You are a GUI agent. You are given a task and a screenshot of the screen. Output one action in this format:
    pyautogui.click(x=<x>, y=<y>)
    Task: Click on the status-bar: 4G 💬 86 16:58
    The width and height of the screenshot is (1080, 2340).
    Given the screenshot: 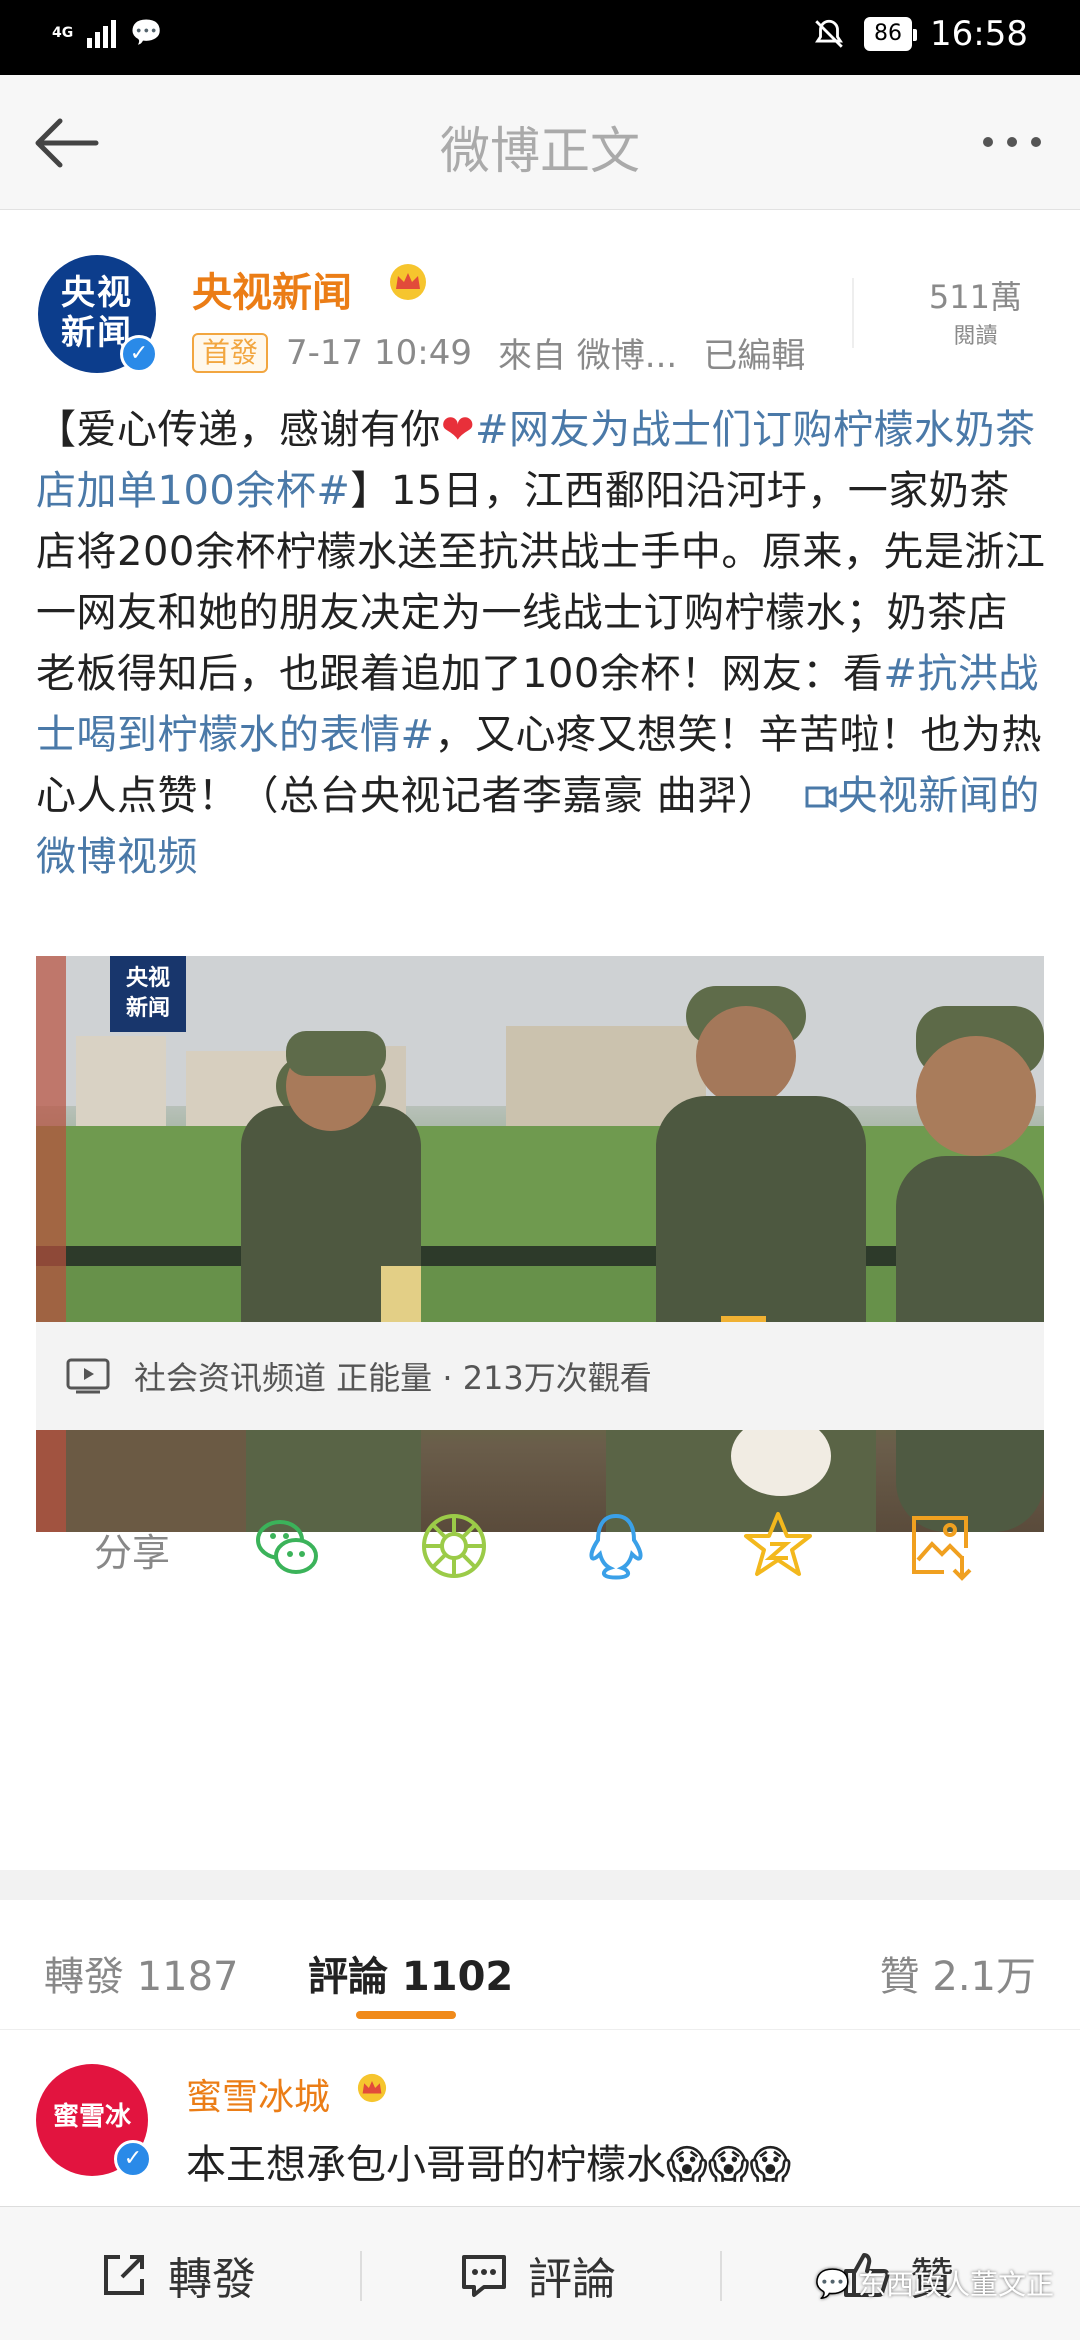 What is the action you would take?
    pyautogui.click(x=540, y=37)
    